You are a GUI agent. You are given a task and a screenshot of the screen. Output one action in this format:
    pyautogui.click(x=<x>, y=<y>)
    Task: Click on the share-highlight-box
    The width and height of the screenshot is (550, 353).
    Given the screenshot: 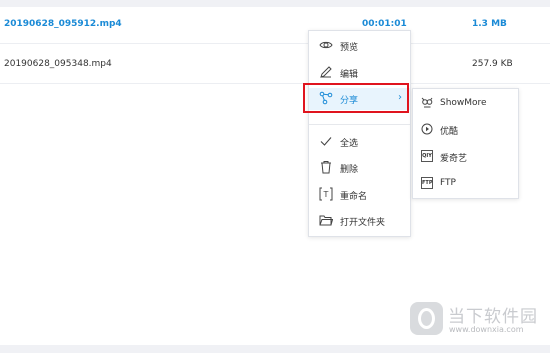 What is the action you would take?
    pyautogui.click(x=356, y=98)
    